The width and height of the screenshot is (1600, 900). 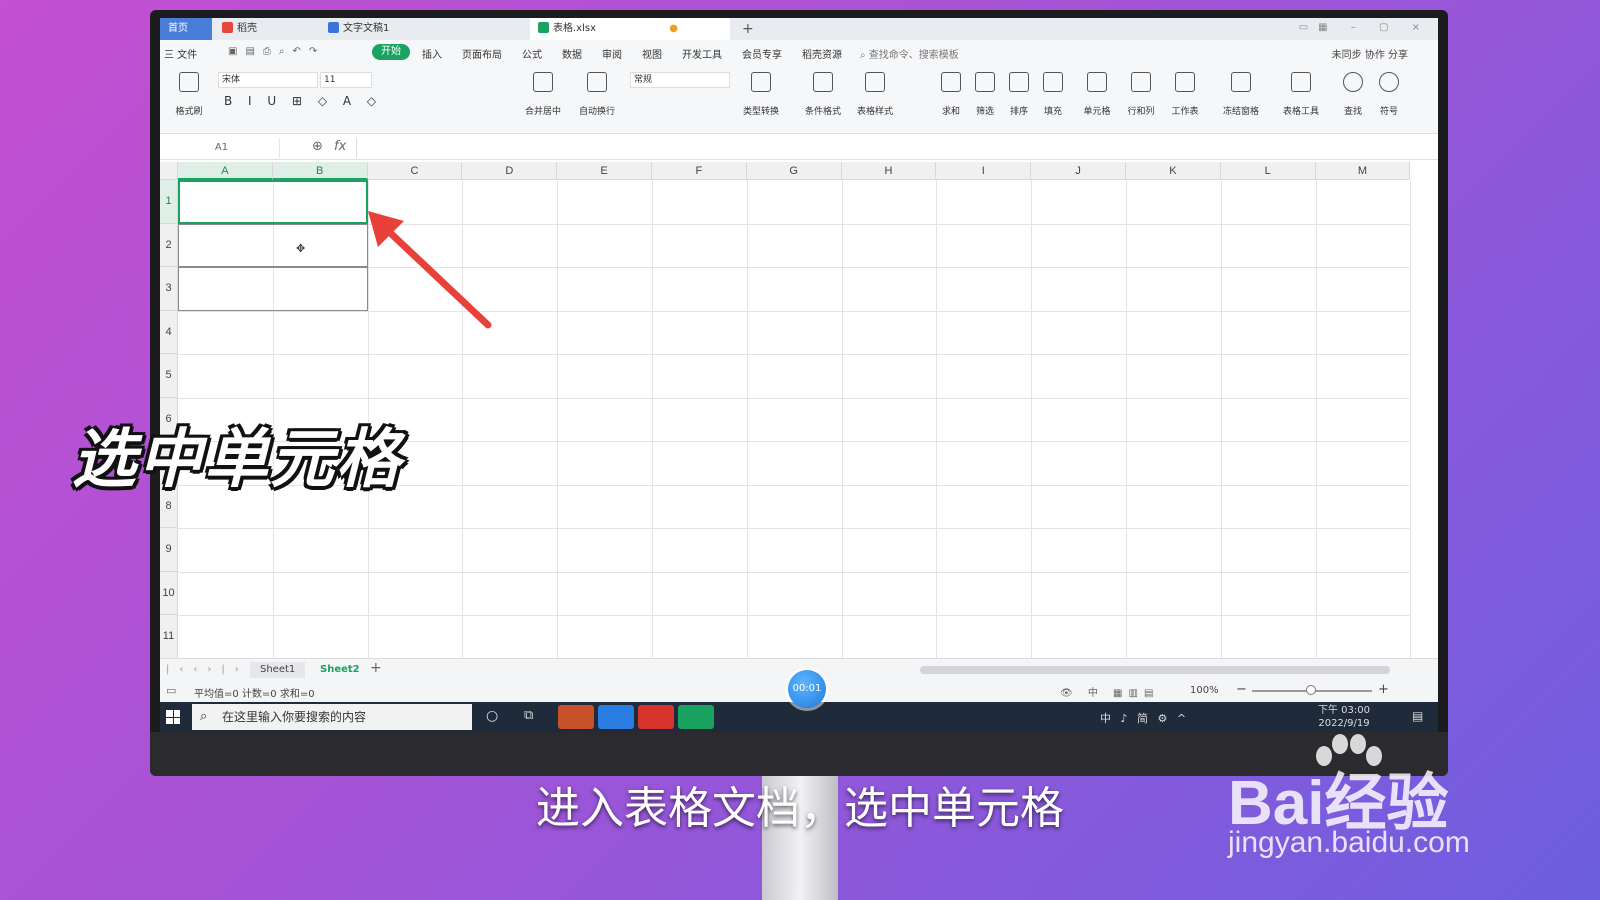 I want to click on row-header-11: 11, so click(x=169, y=637).